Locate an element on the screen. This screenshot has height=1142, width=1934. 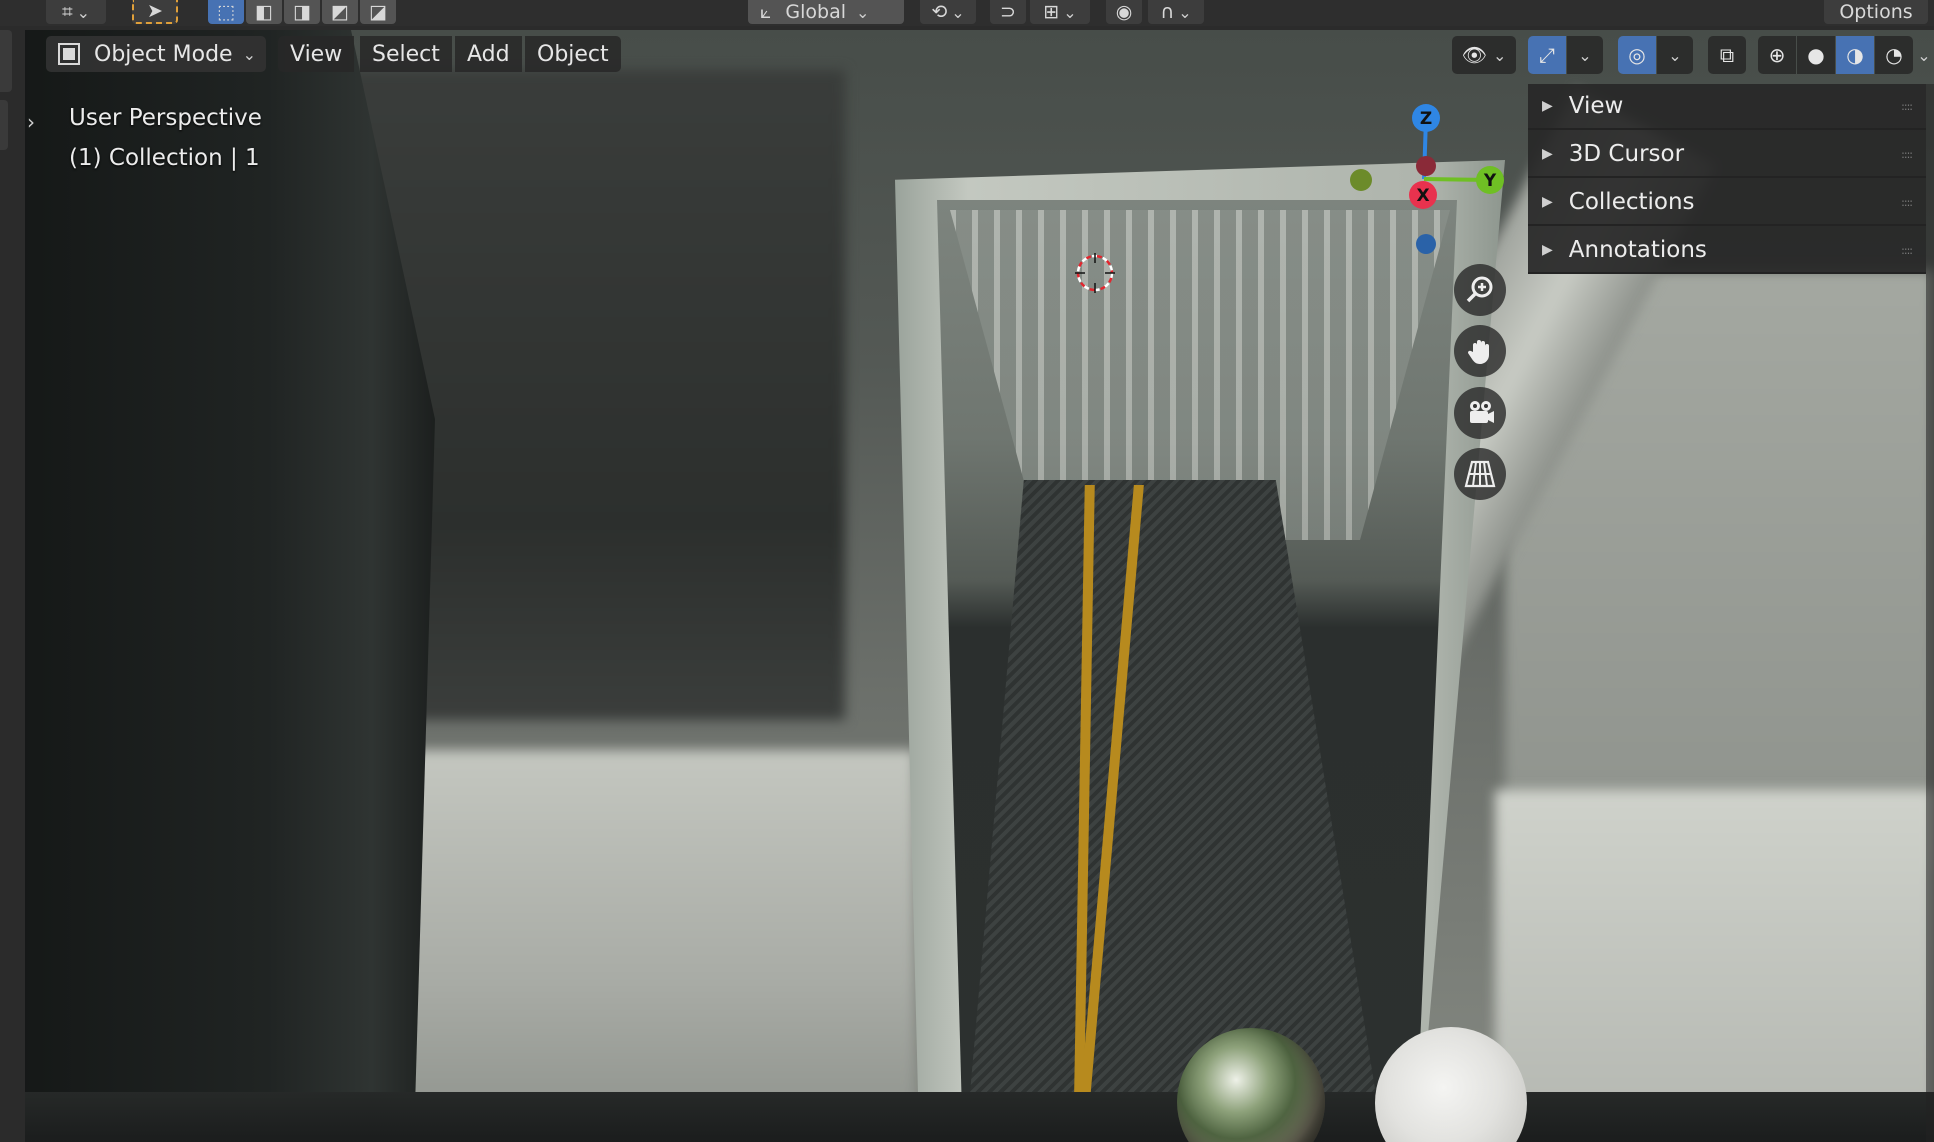
menu-select: Select is located at coordinates (406, 54).